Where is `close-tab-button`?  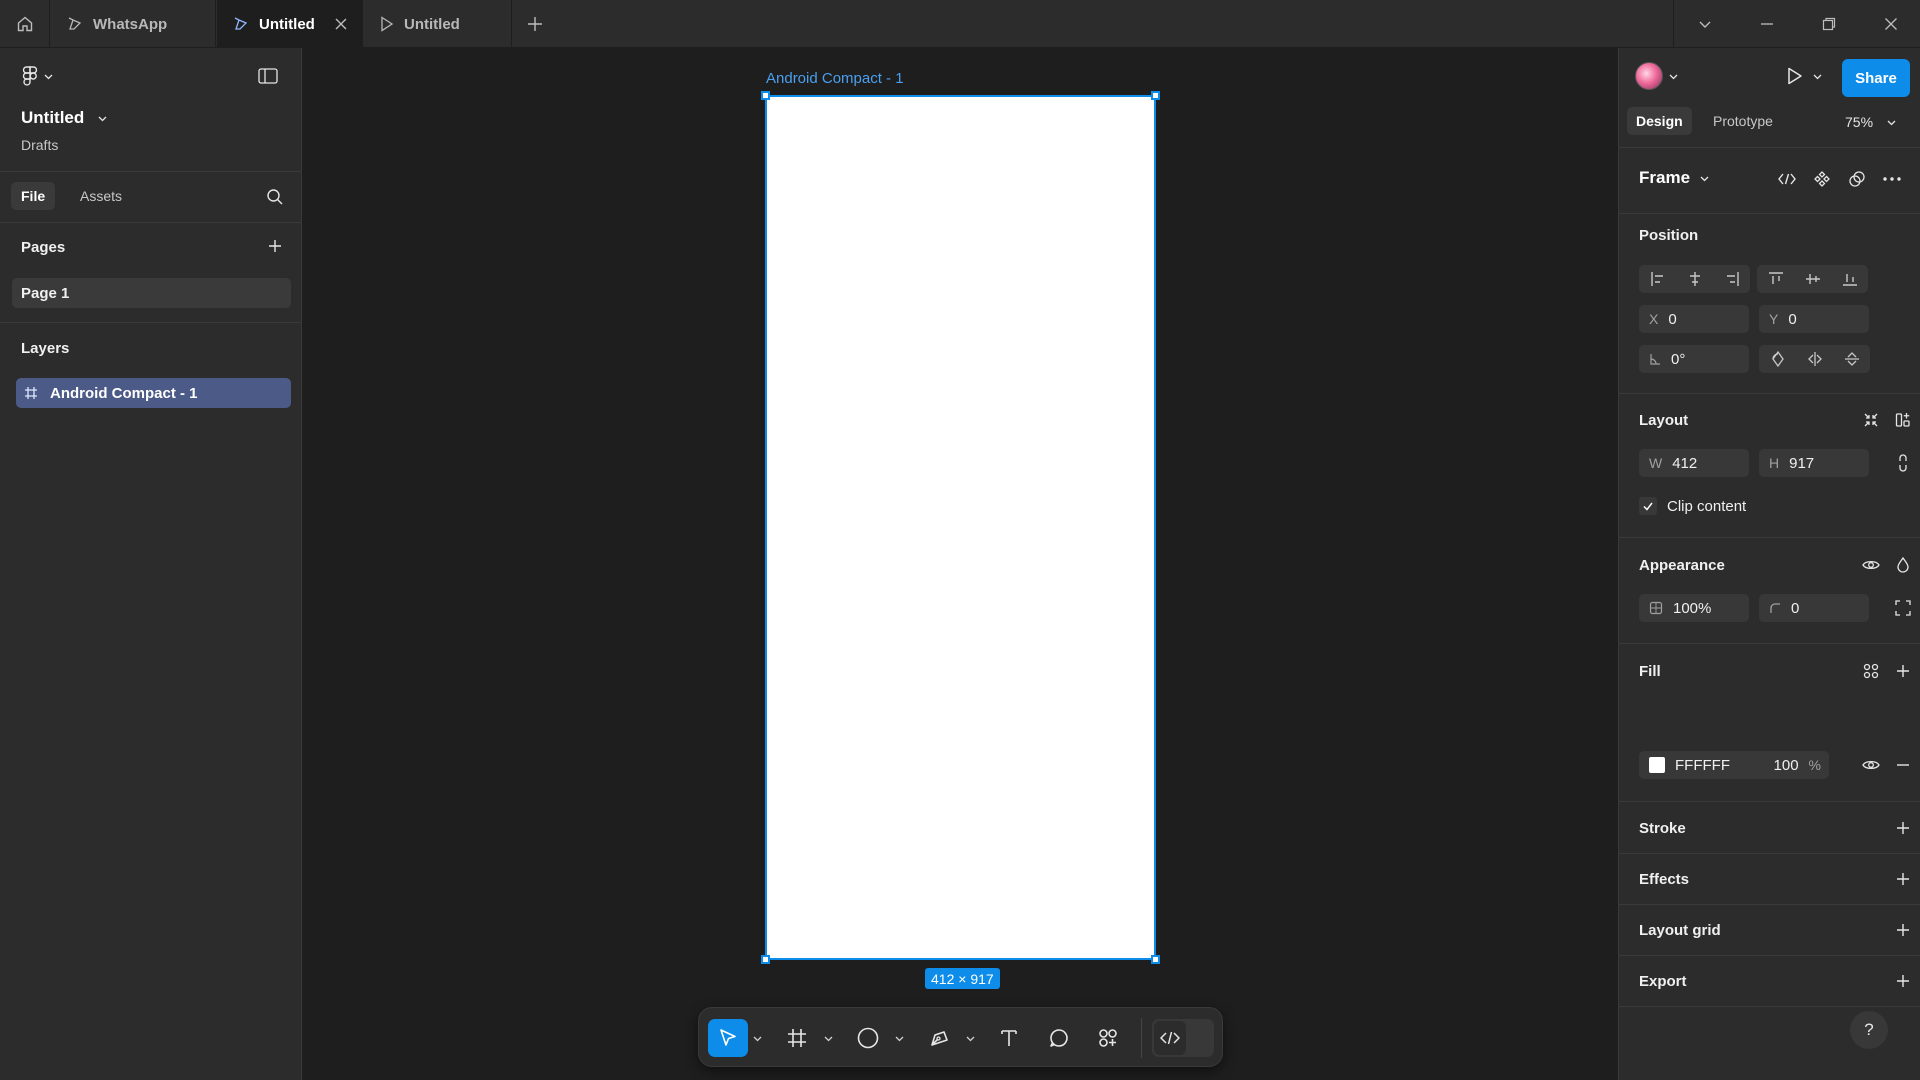 close-tab-button is located at coordinates (341, 24).